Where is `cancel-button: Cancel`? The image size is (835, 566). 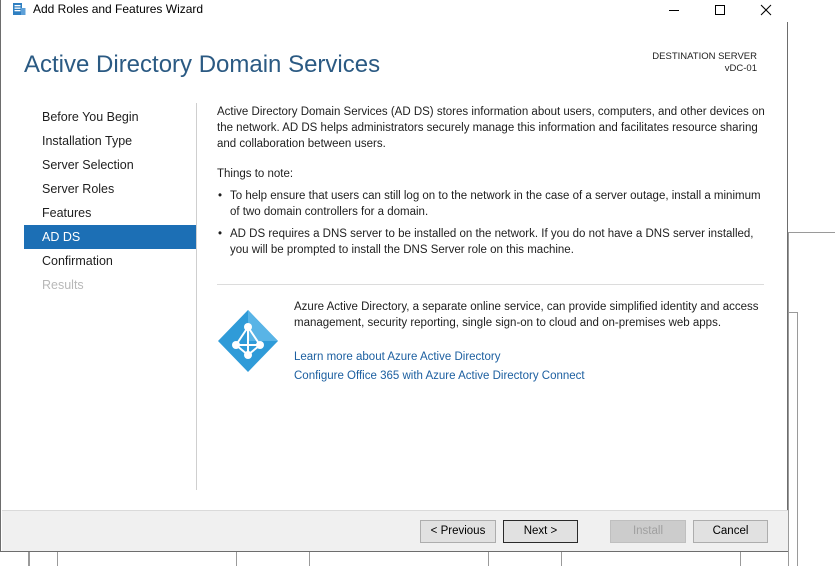
cancel-button: Cancel is located at coordinates (730, 531).